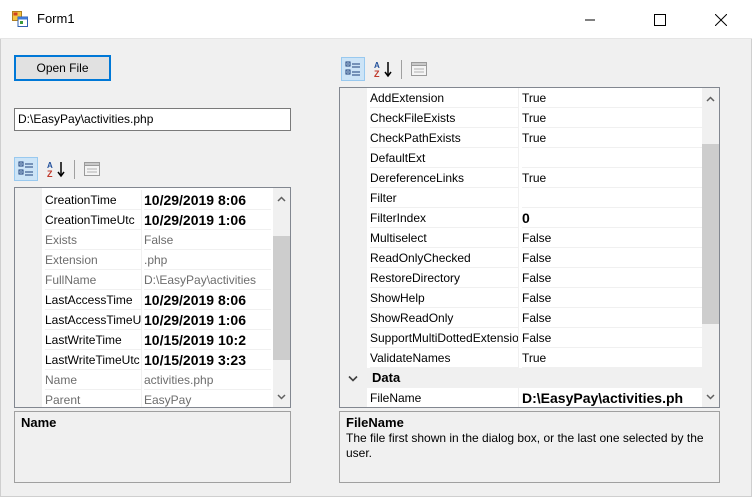 The image size is (752, 497). What do you see at coordinates (143, 320) in the screenshot?
I see `property-row: LastAccessTimeUtc 10/29/2019 1:06` at bounding box center [143, 320].